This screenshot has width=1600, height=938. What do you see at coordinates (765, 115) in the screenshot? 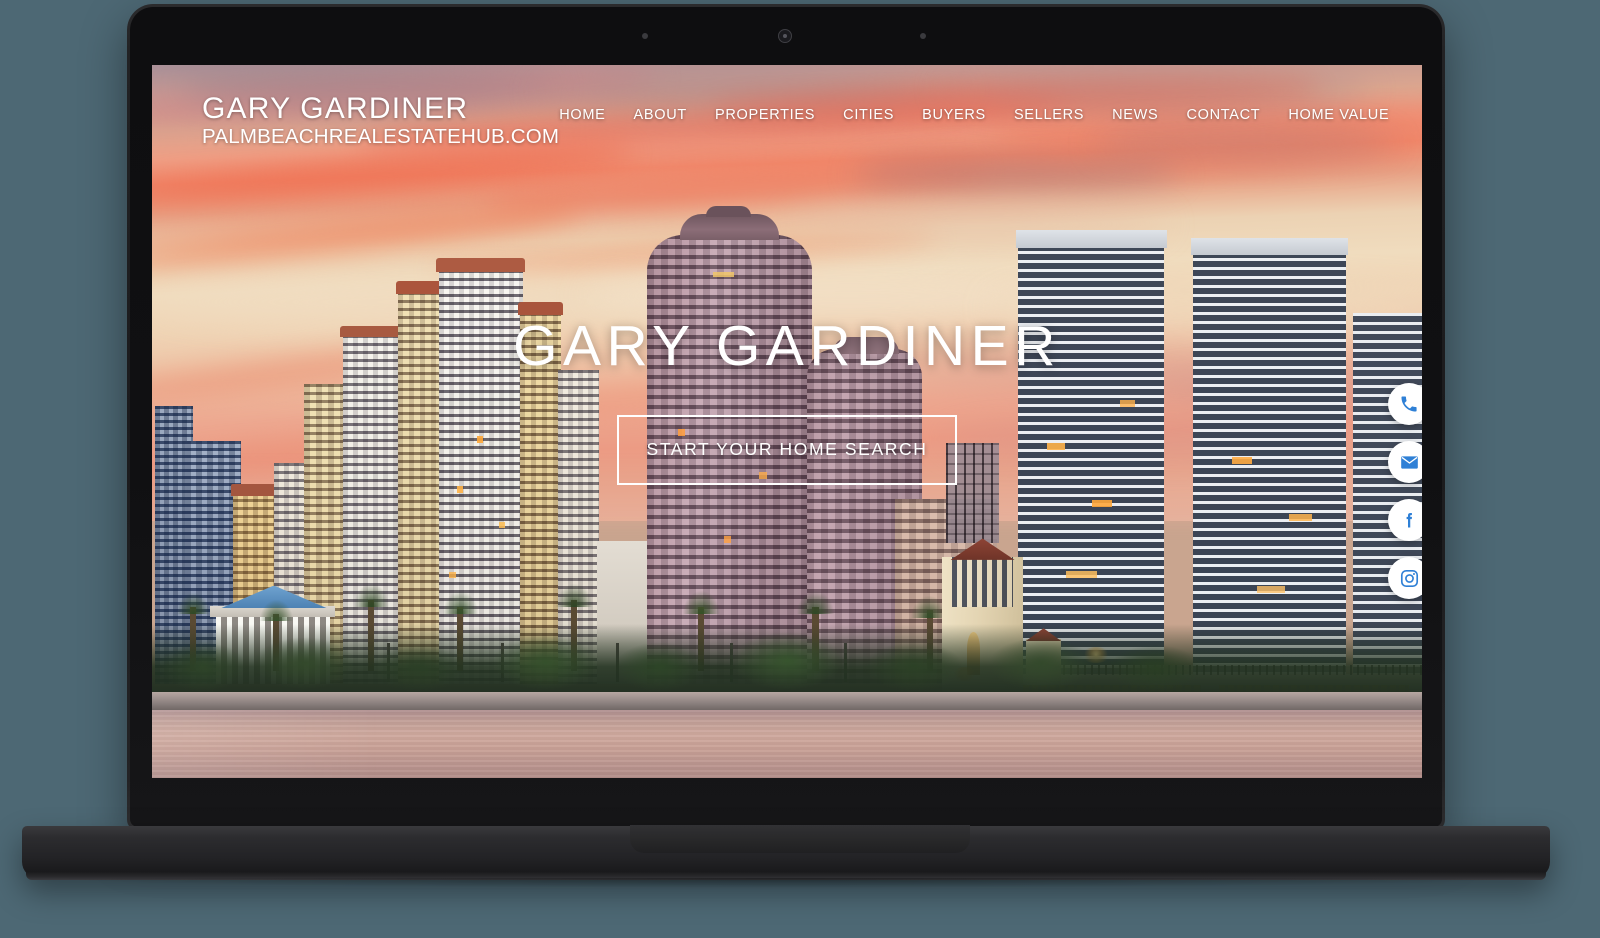
I see `nav-item-properties: PROPERTIES` at bounding box center [765, 115].